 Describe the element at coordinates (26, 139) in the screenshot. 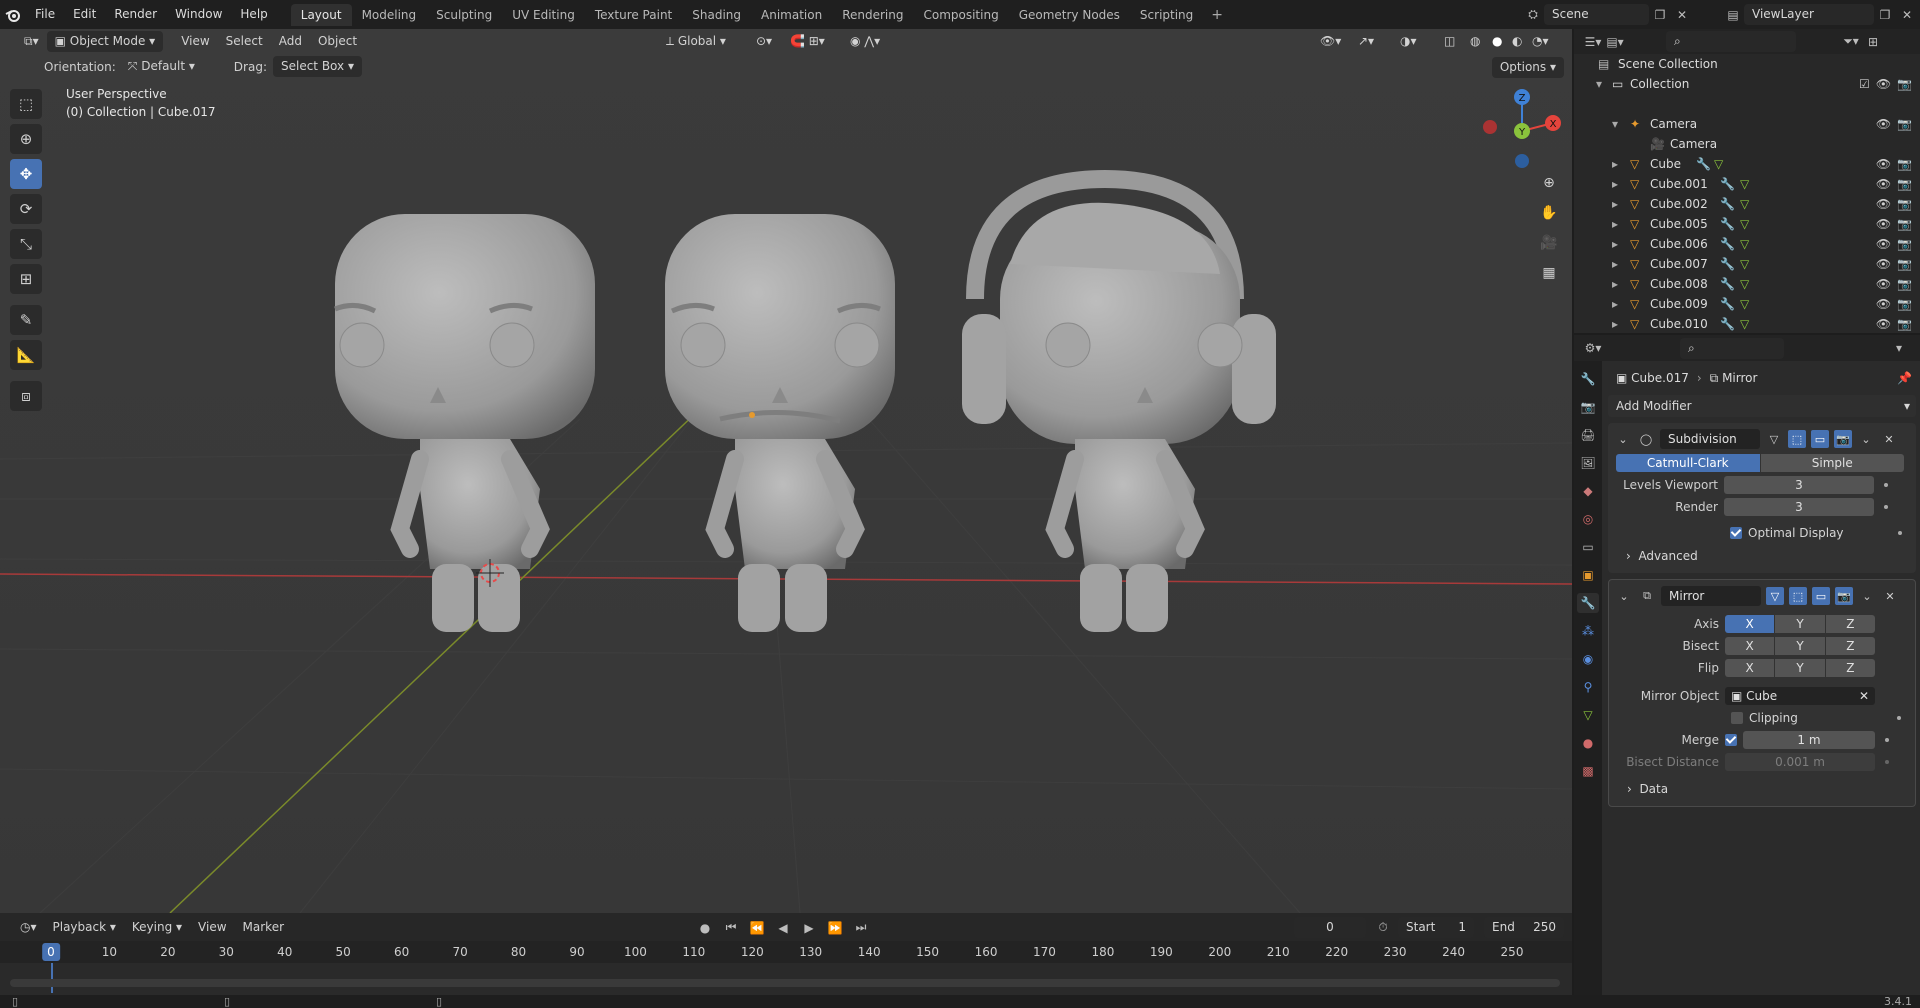

I see `cursor-tool-icon: ⊕` at that location.